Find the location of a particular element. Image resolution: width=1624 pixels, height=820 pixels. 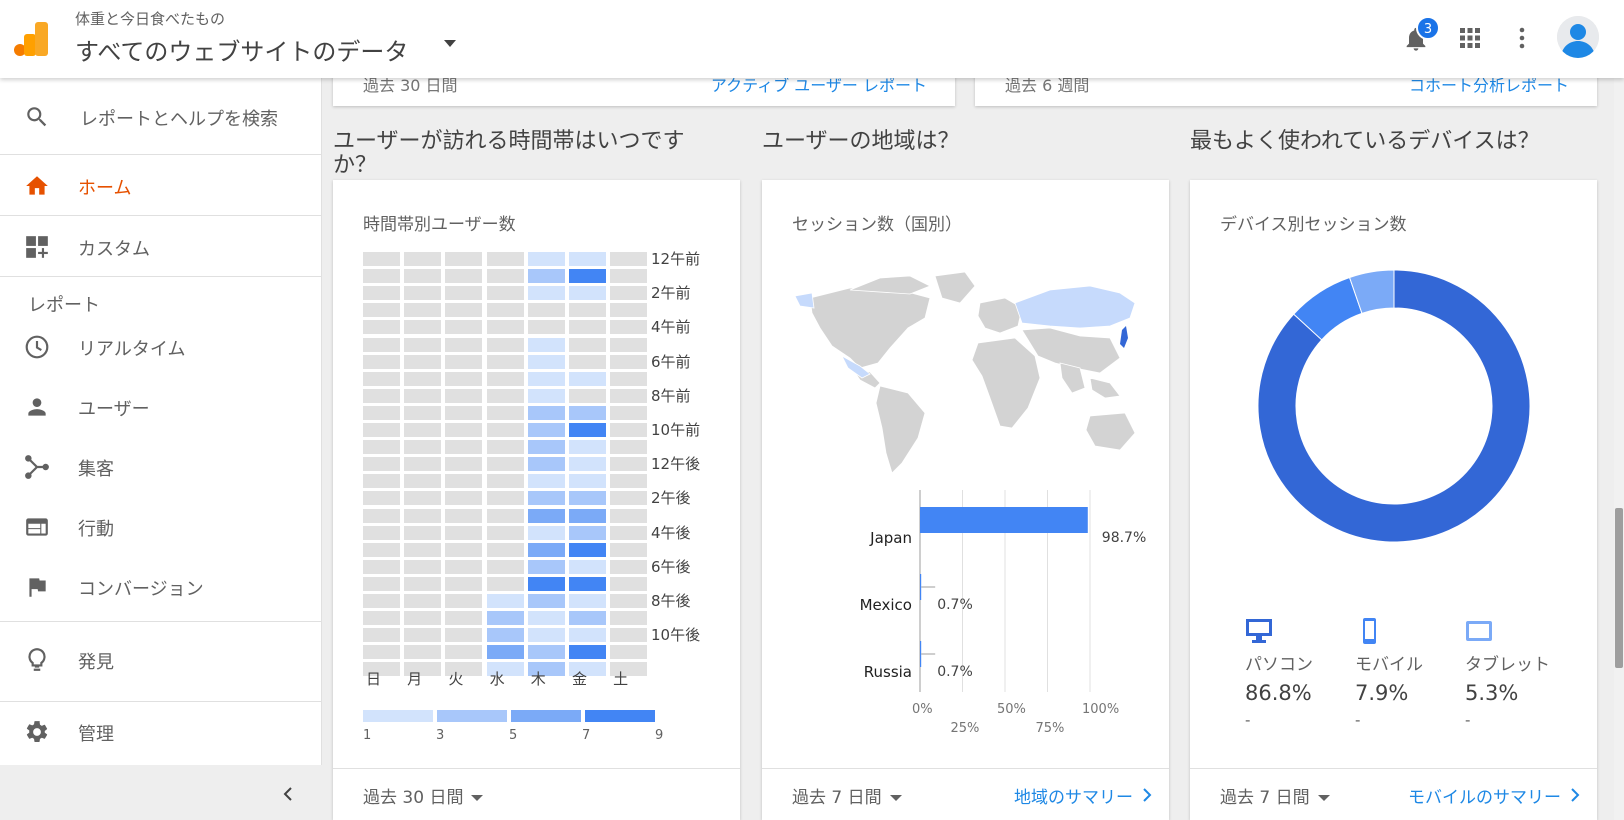

sidebar-item-behavior: 行動 is located at coordinates (161, 526).